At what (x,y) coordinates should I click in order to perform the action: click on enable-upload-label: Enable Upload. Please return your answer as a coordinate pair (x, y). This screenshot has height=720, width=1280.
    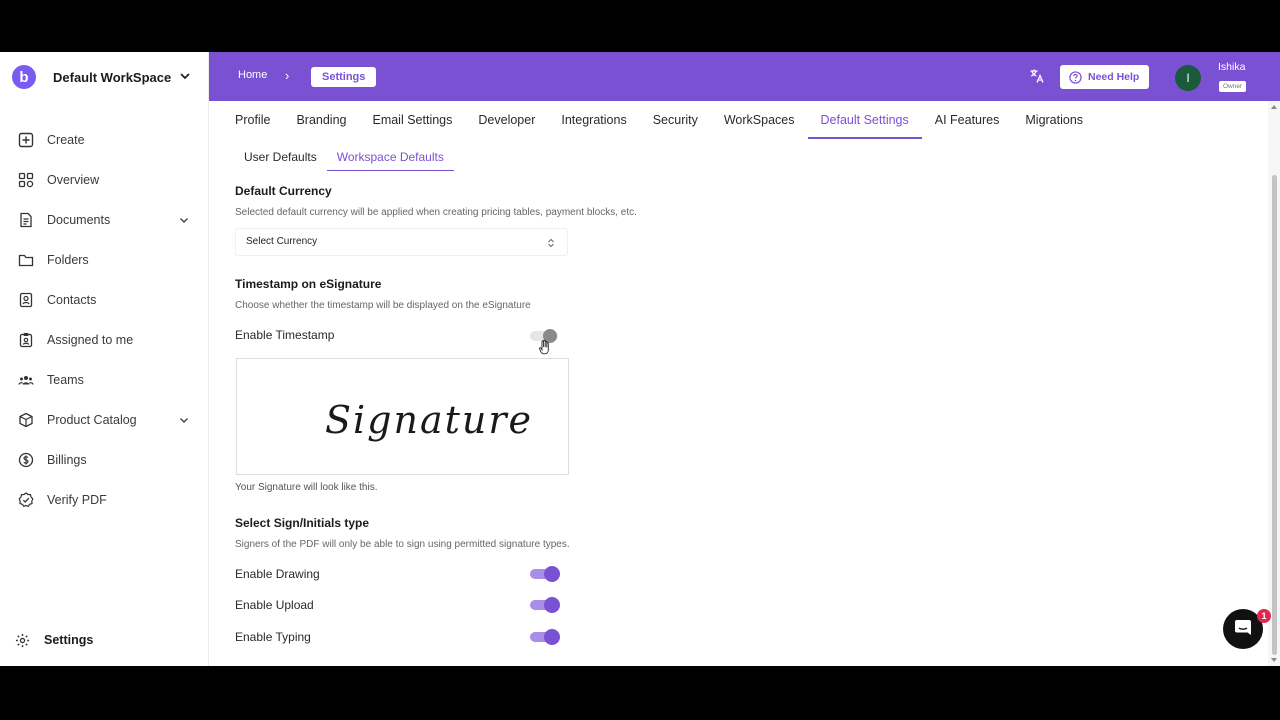
    Looking at the image, I should click on (274, 605).